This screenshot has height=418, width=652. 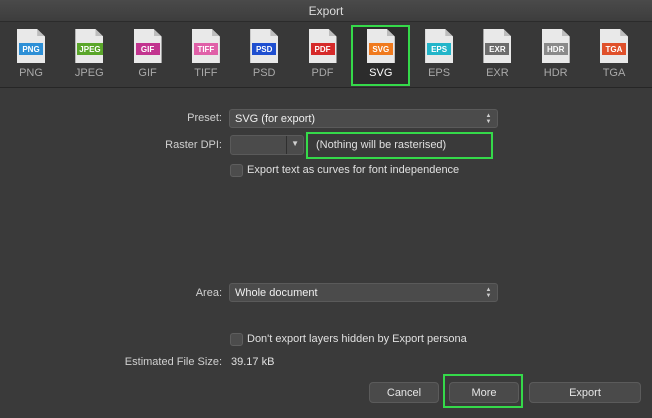 What do you see at coordinates (555, 73) in the screenshot?
I see `format-label: HDR` at bounding box center [555, 73].